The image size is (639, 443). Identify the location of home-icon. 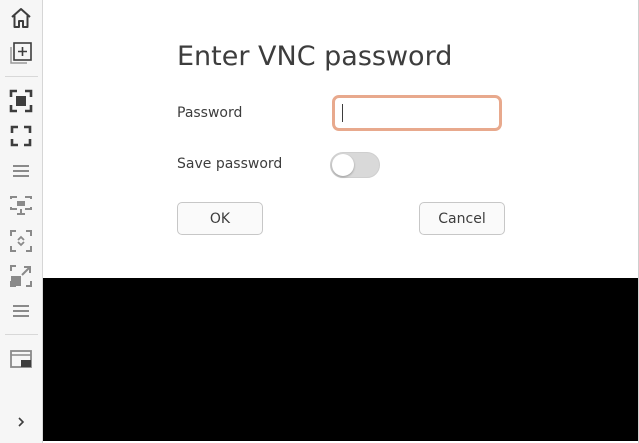
(21, 18).